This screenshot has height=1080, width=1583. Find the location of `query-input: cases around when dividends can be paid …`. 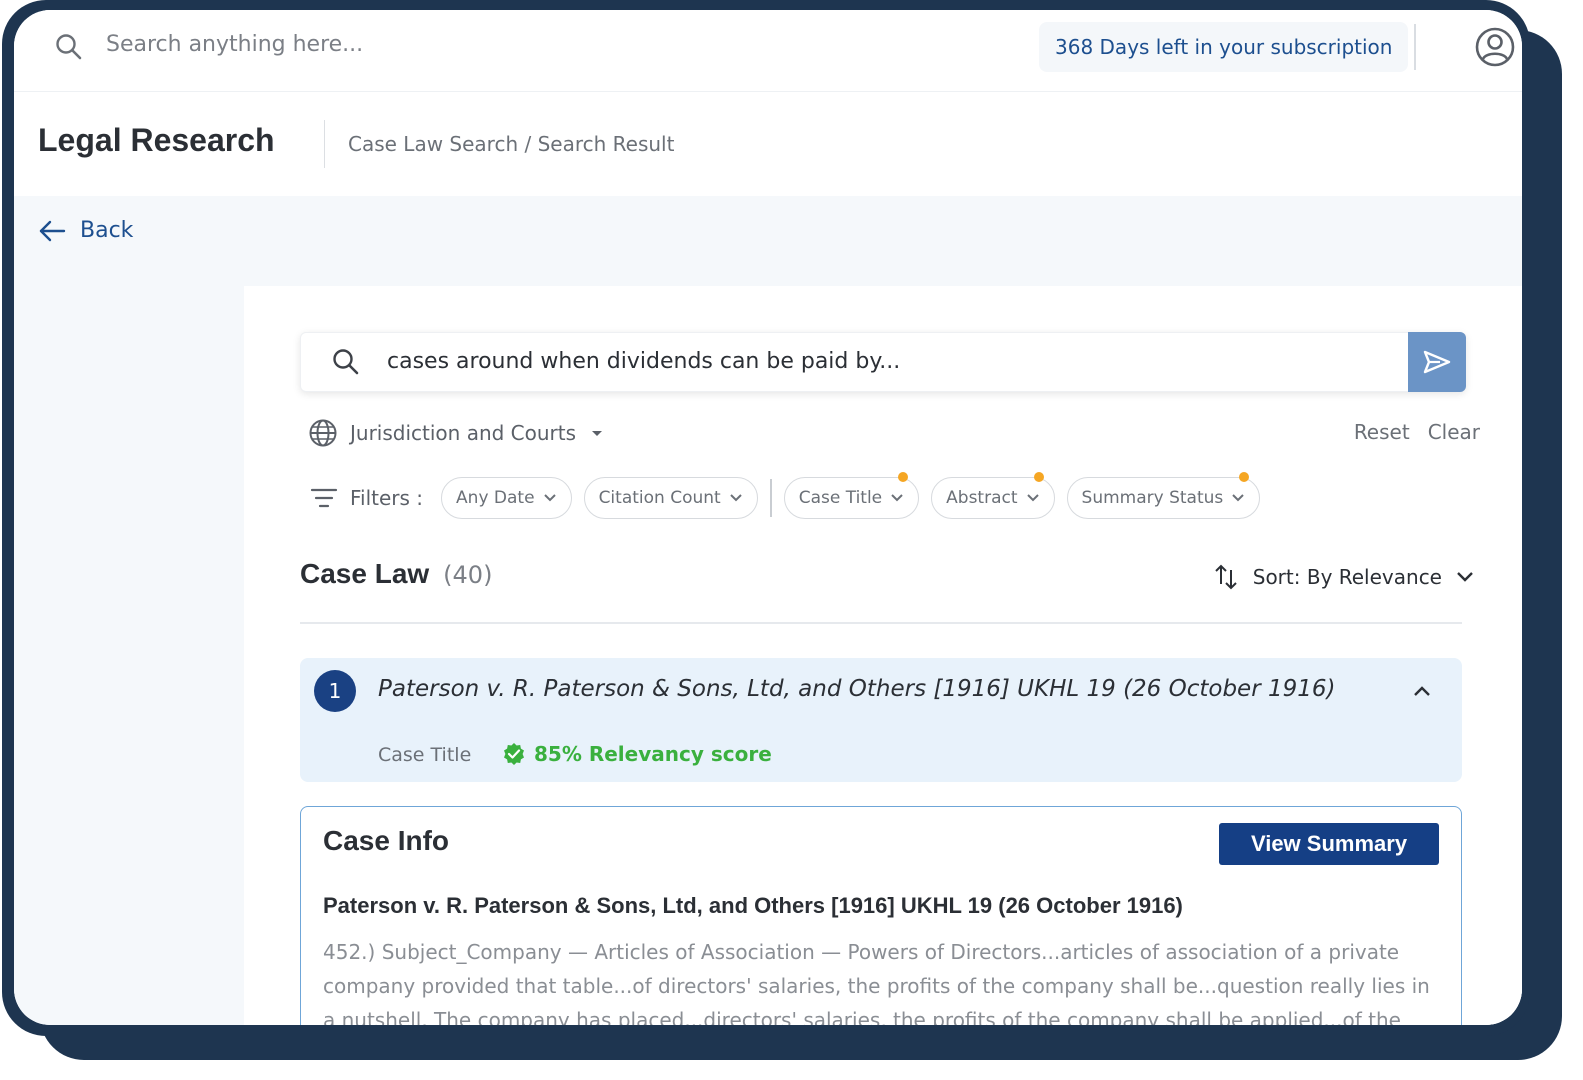

query-input: cases around when dividends can be paid … is located at coordinates (643, 361).